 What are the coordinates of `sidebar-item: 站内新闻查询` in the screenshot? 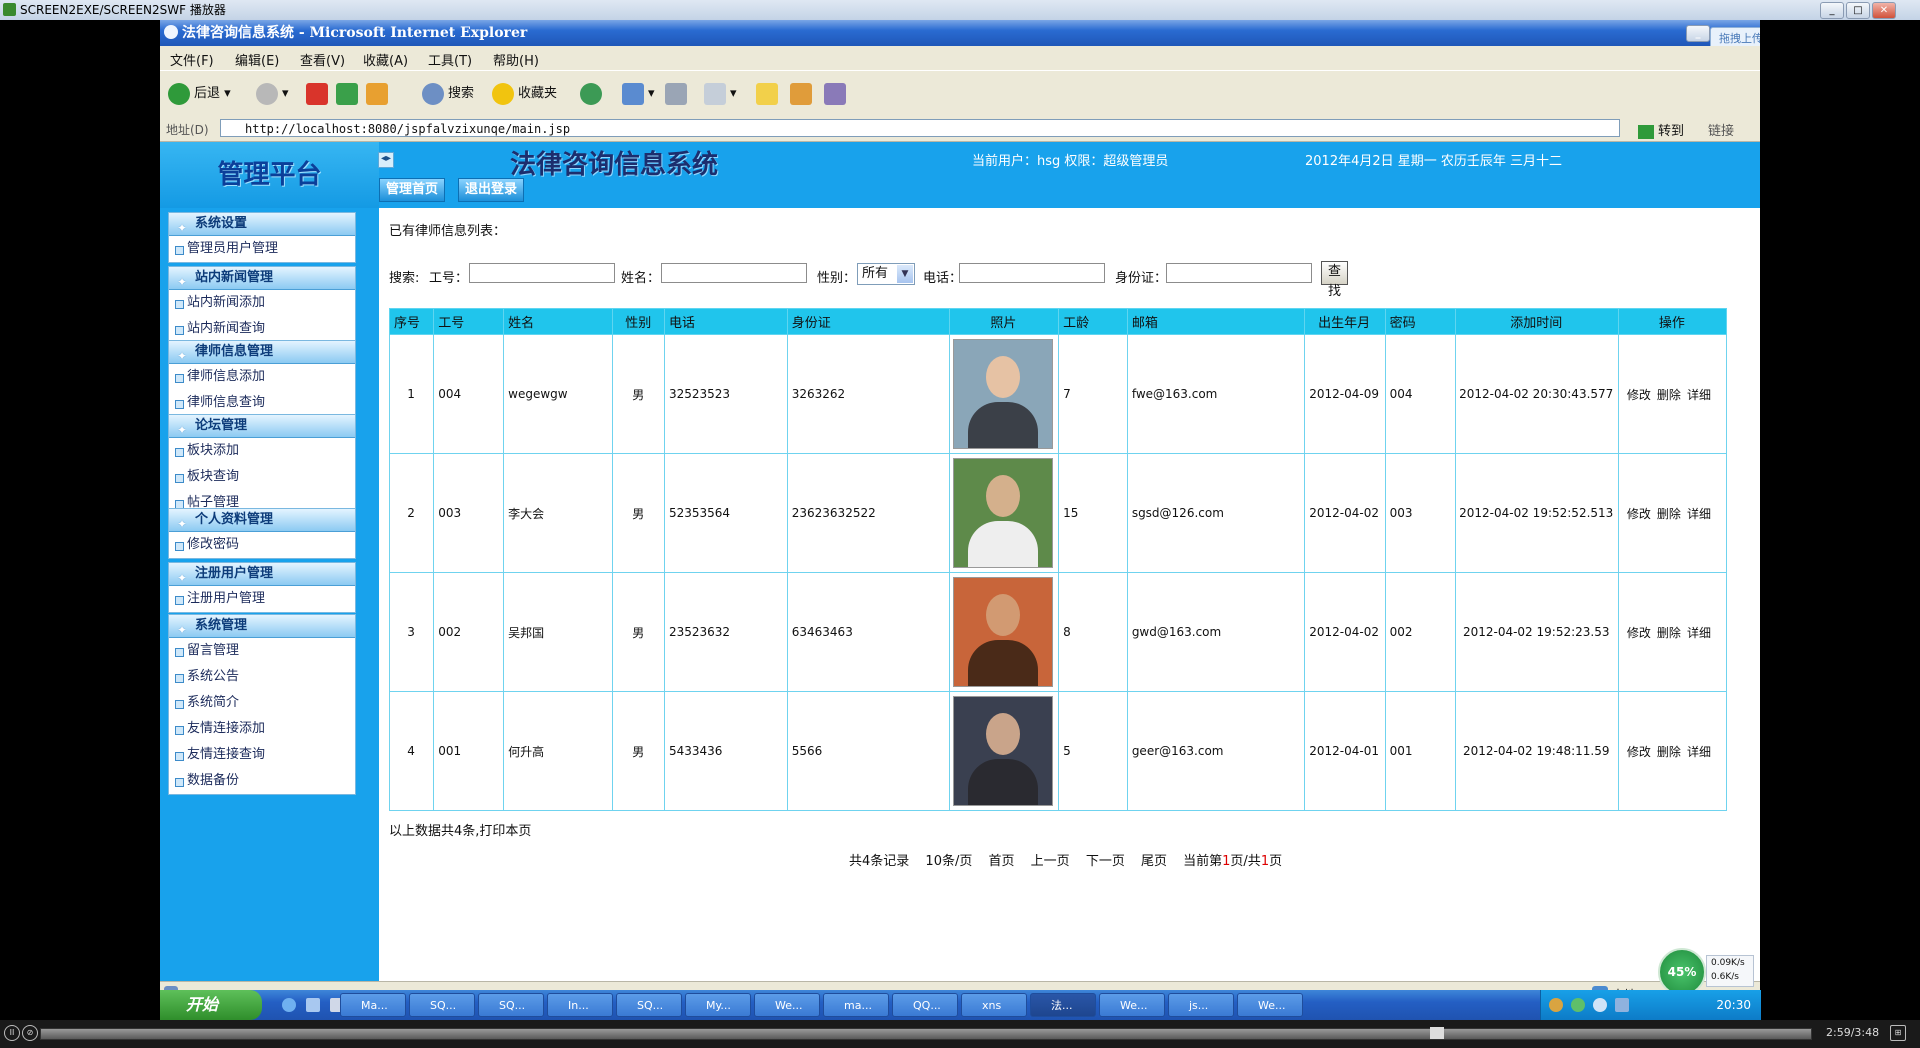 It's located at (262, 329).